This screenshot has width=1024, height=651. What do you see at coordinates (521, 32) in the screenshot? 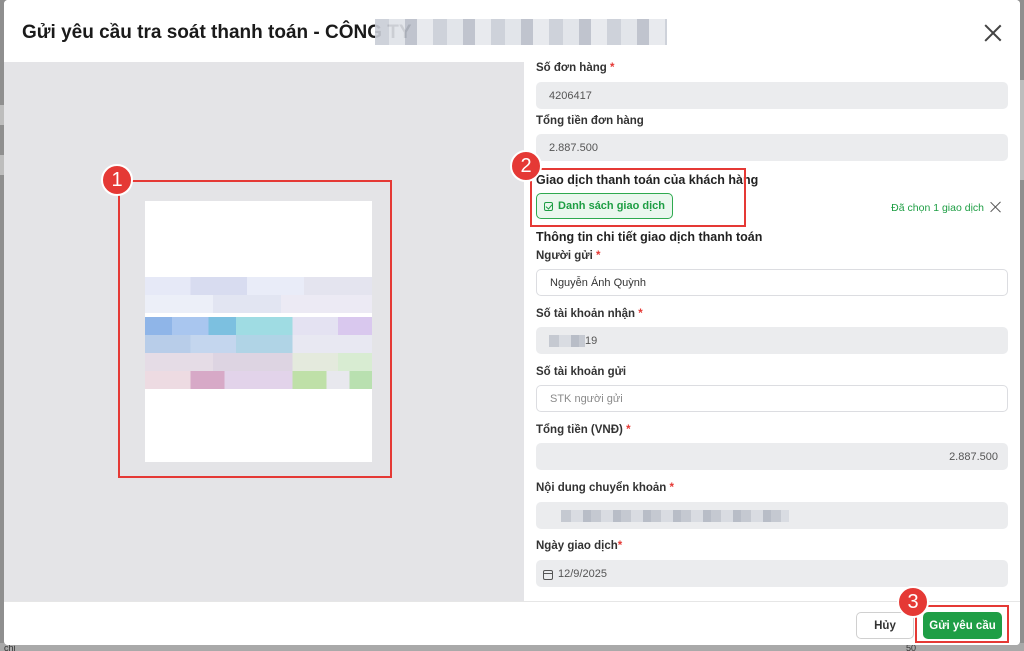
I see `redacted-company-name` at bounding box center [521, 32].